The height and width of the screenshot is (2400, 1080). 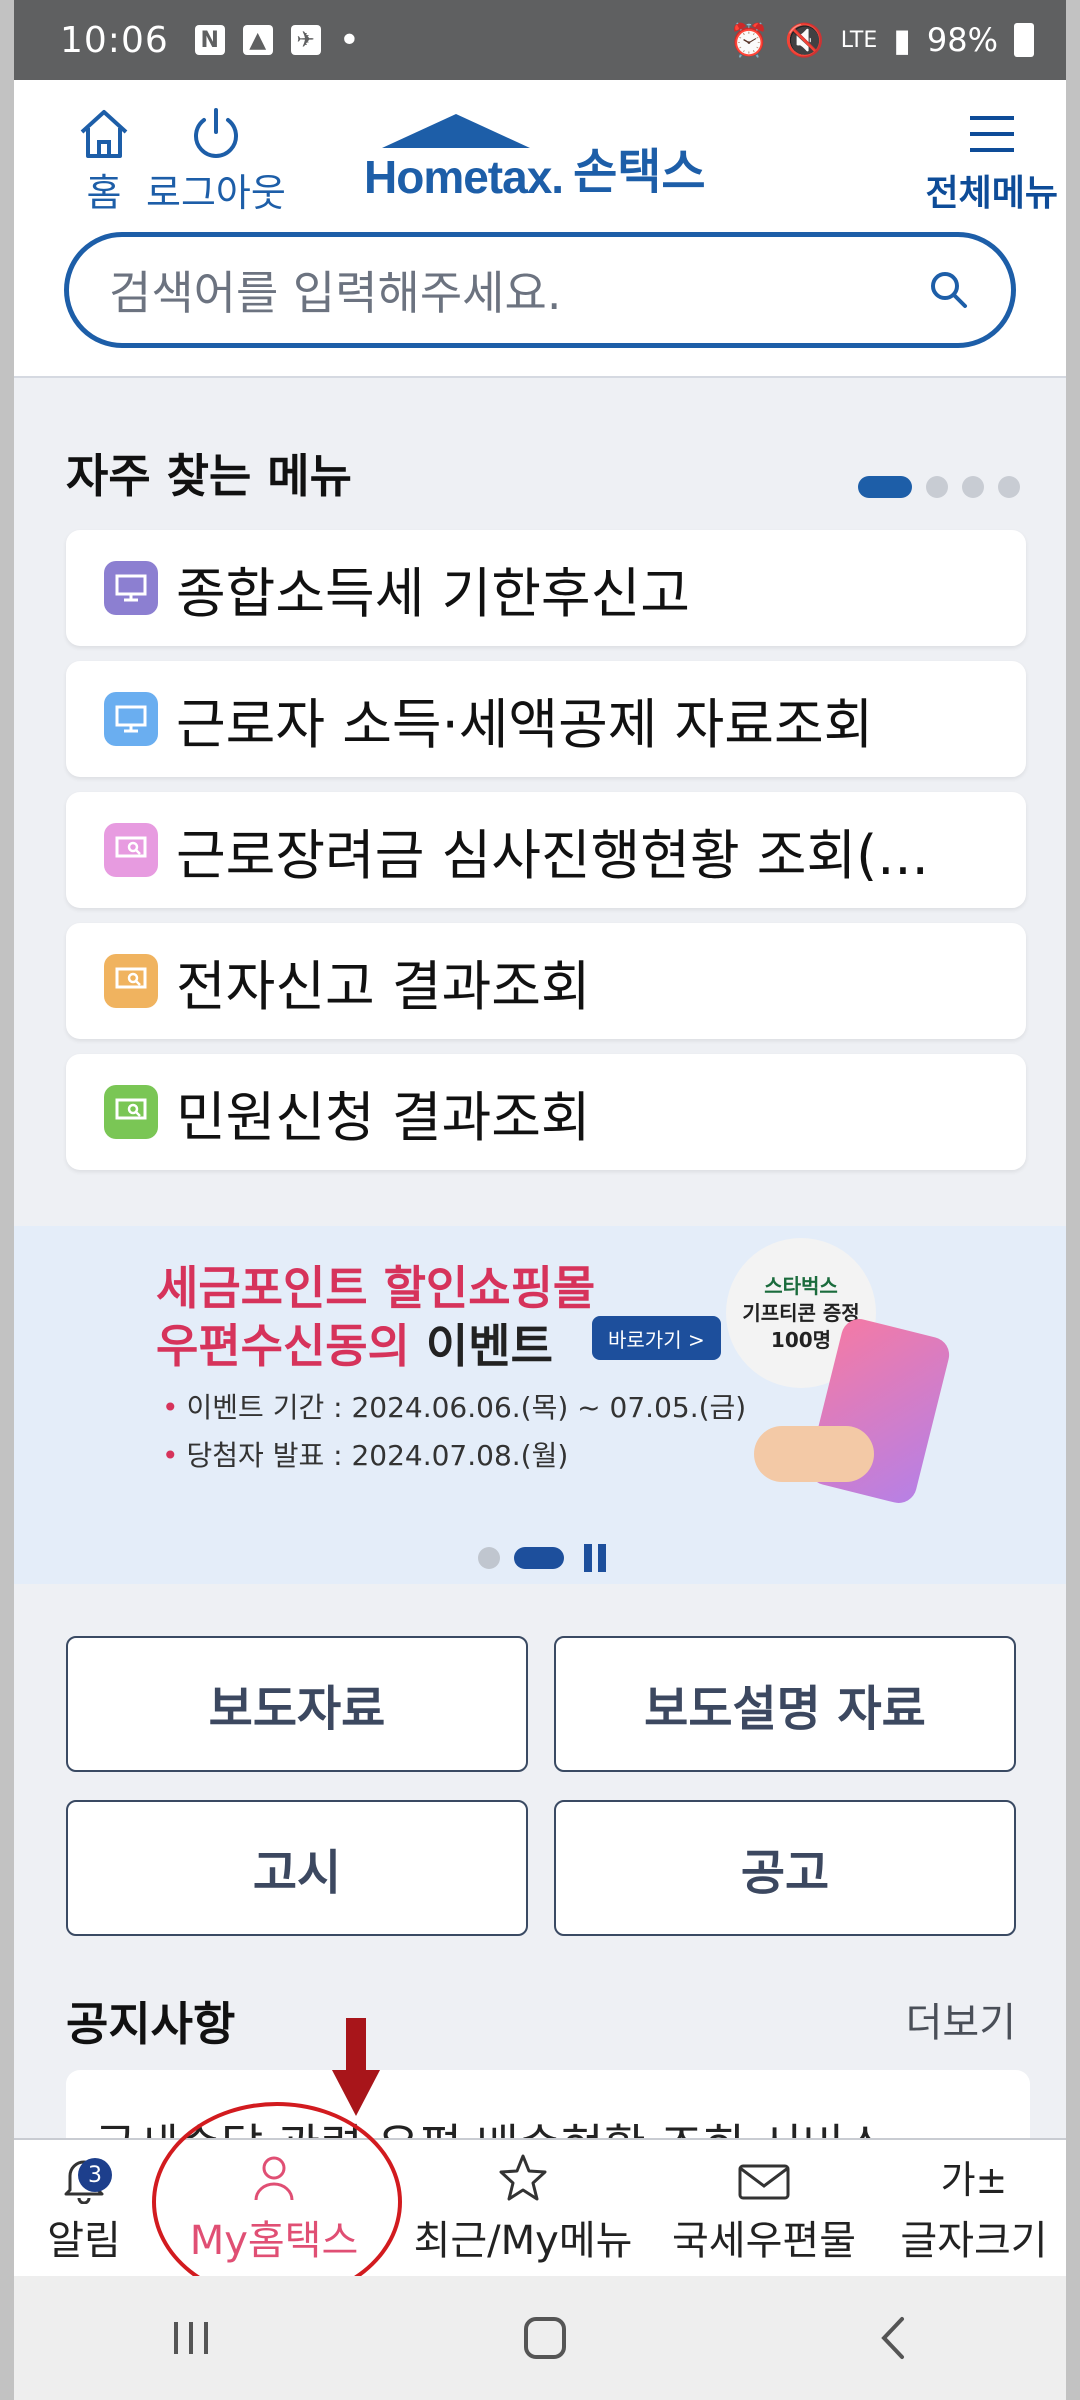 I want to click on announcement-button: 공고, so click(x=785, y=1868).